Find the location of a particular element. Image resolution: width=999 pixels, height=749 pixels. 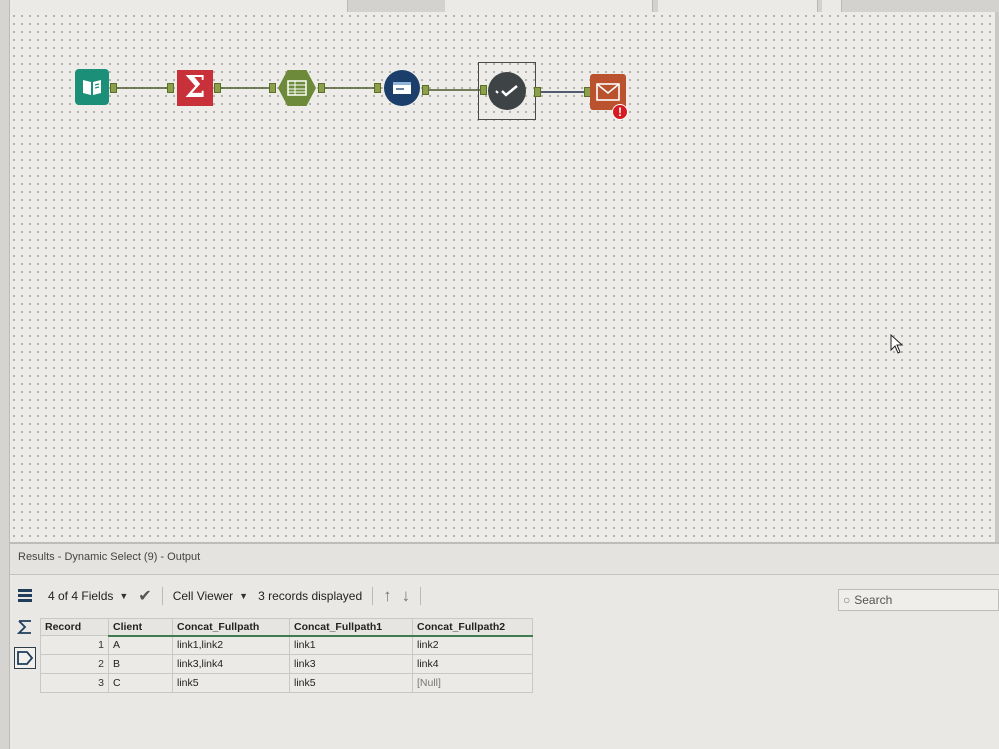

canvas-scrollbar is located at coordinates (997, 277).